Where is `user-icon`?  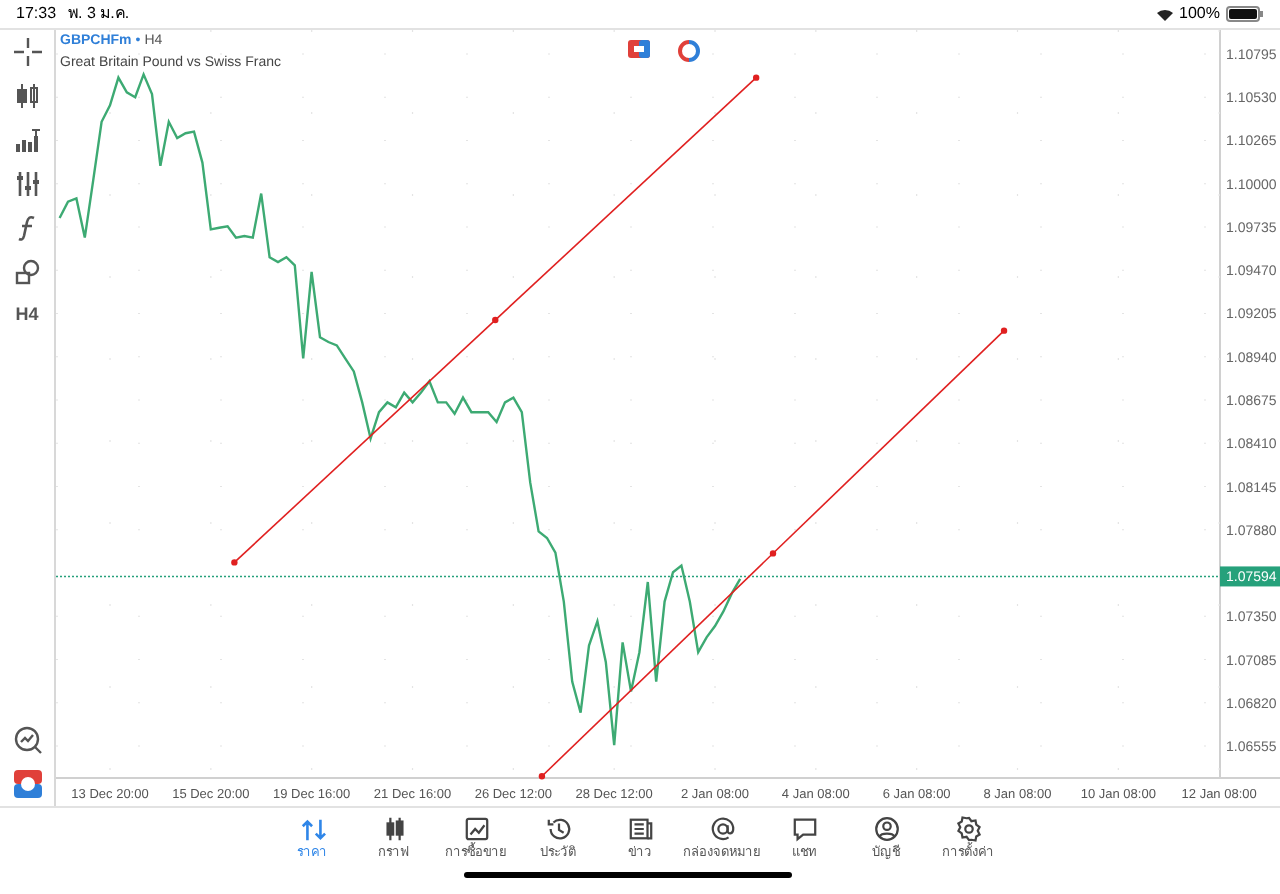
user-icon is located at coordinates (886, 829).